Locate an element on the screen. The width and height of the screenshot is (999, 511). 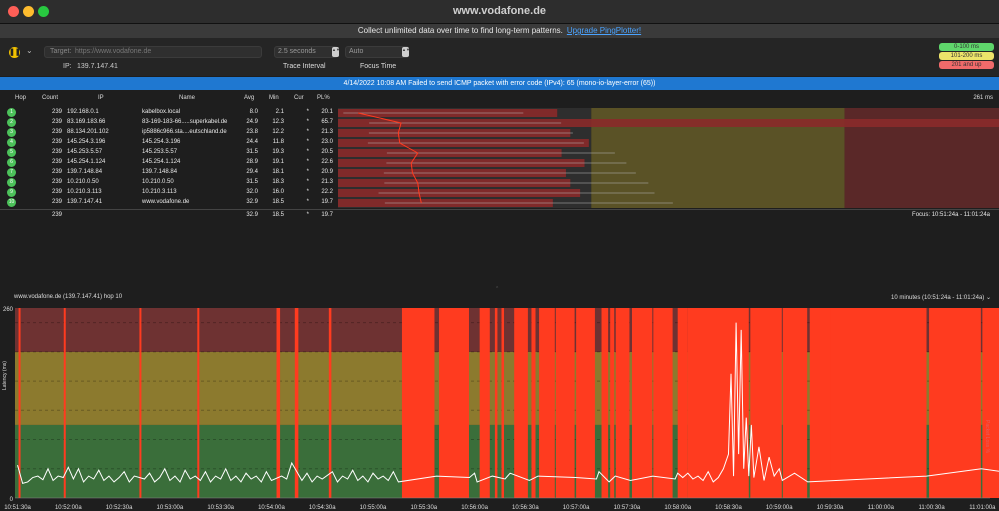
header-pl: PL% is located at coordinates (323, 98).